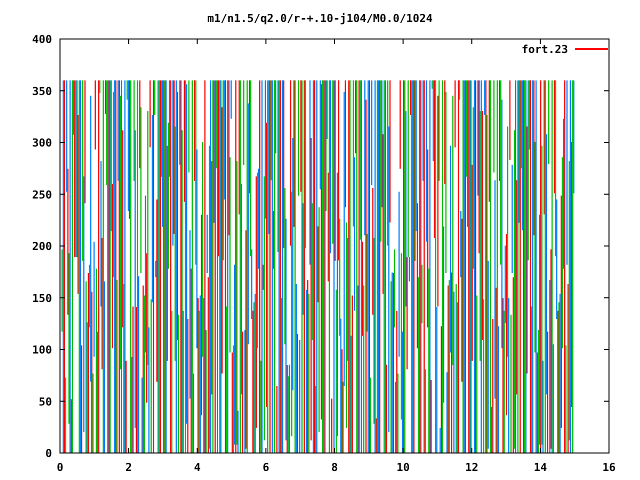 Image resolution: width=640 pixels, height=480 pixels. I want to click on y-tick-label: 50, so click(45, 401).